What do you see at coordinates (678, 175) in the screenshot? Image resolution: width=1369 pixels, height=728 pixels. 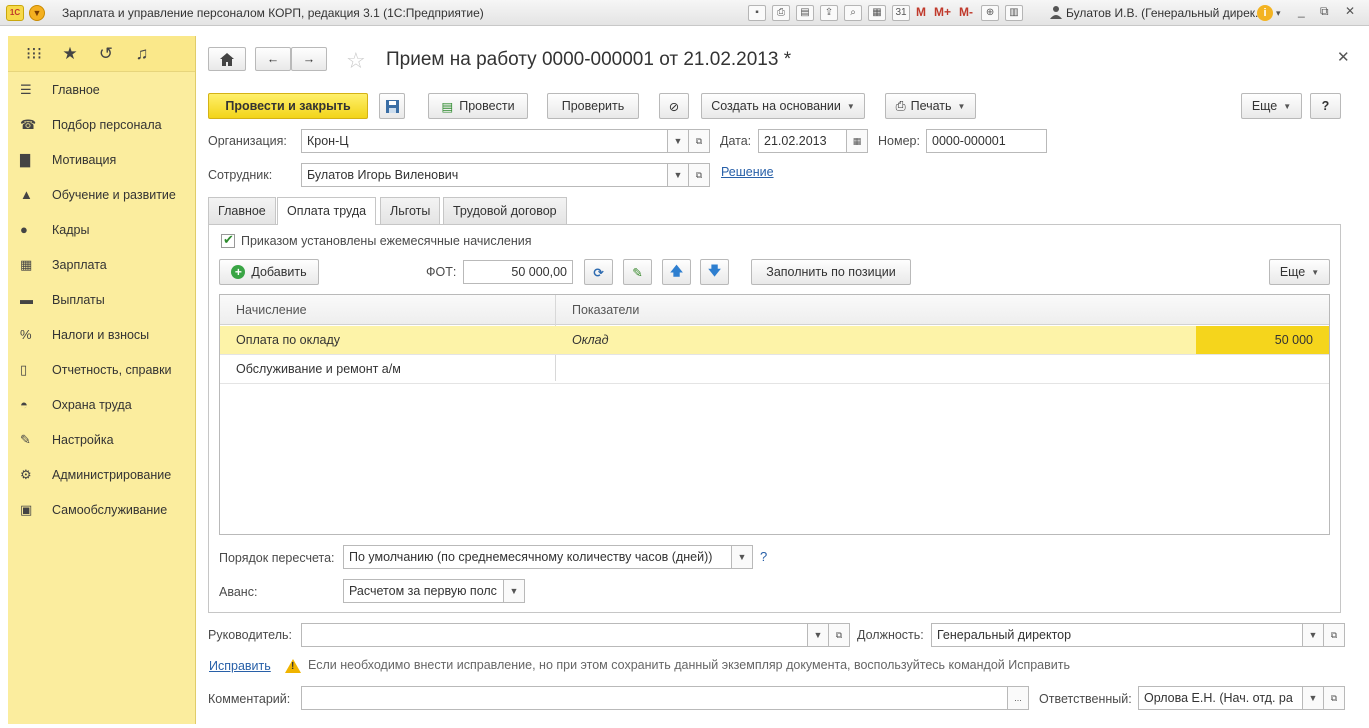 I see `employee-dropdown: ▼` at bounding box center [678, 175].